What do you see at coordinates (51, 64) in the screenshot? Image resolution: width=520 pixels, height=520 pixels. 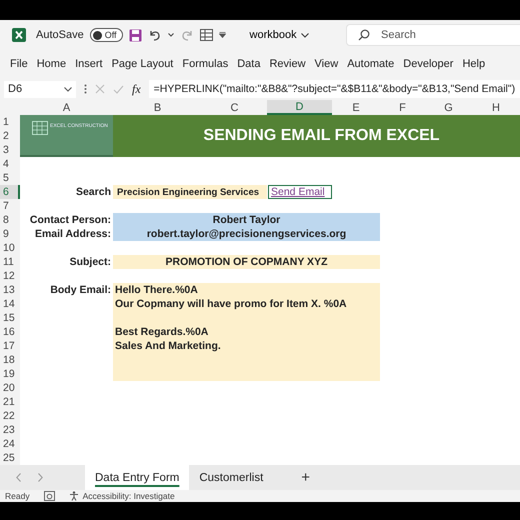 I see `menu-tab: Home` at bounding box center [51, 64].